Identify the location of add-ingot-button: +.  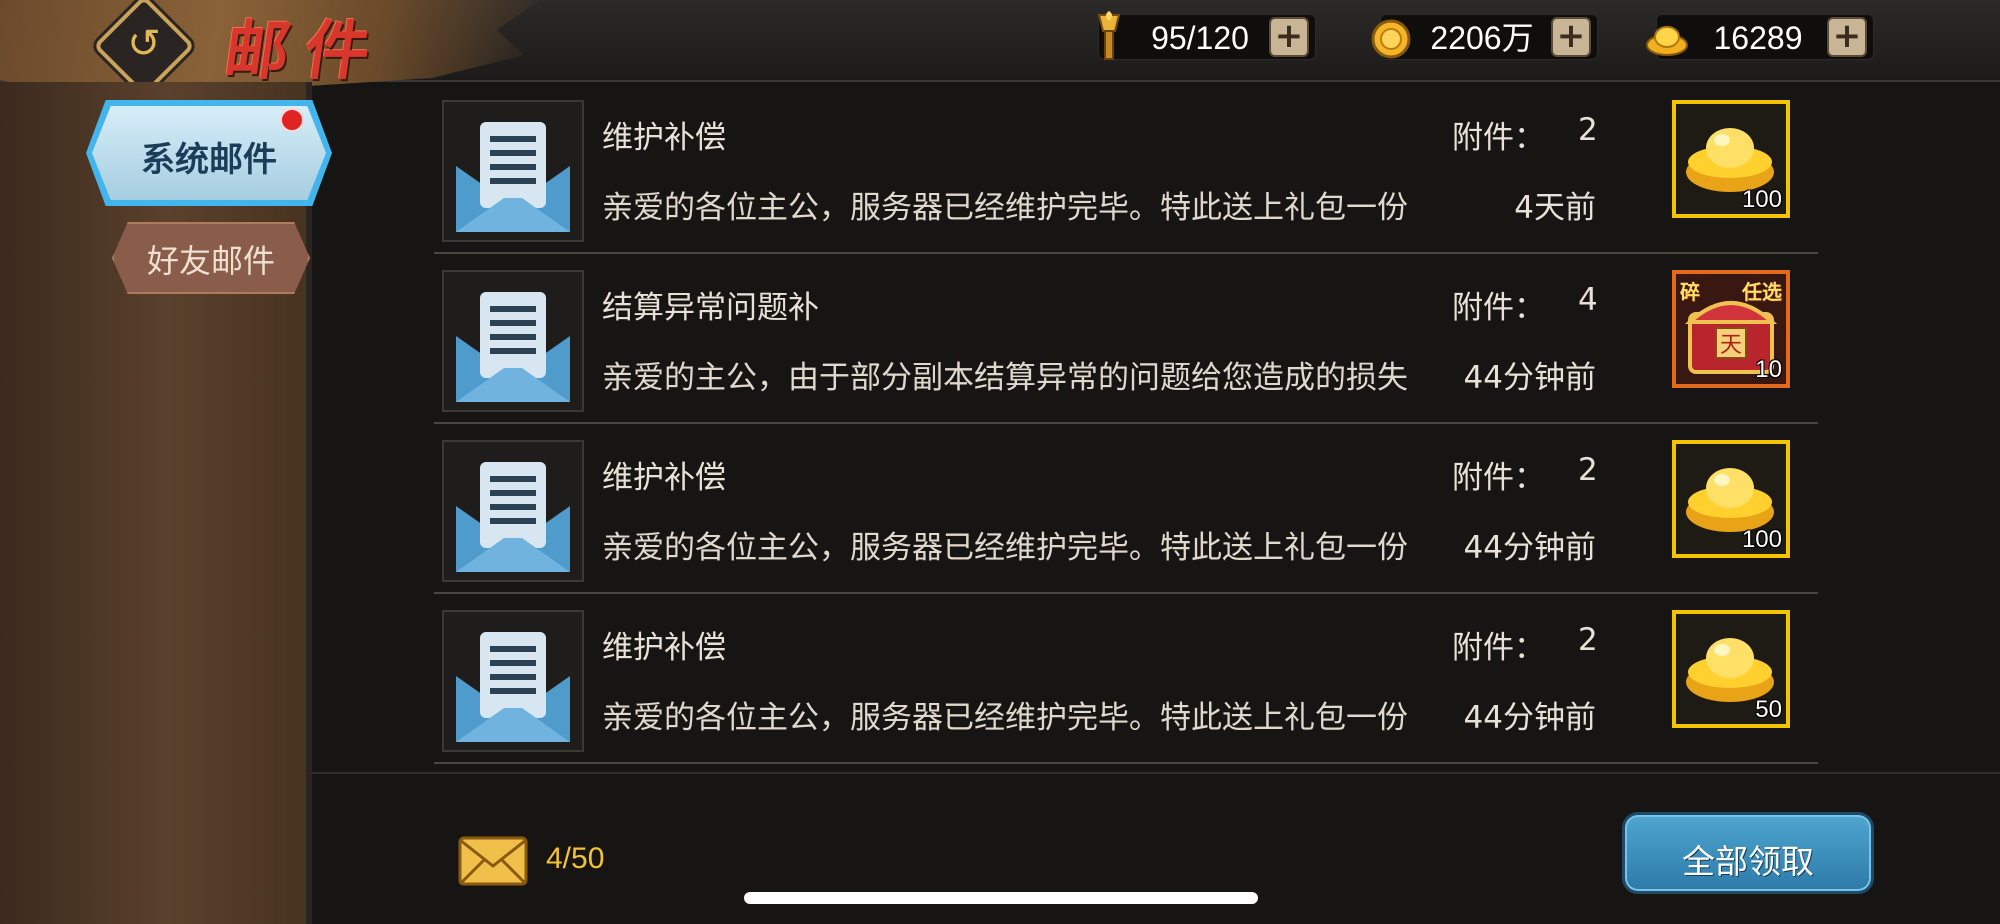
(1847, 37).